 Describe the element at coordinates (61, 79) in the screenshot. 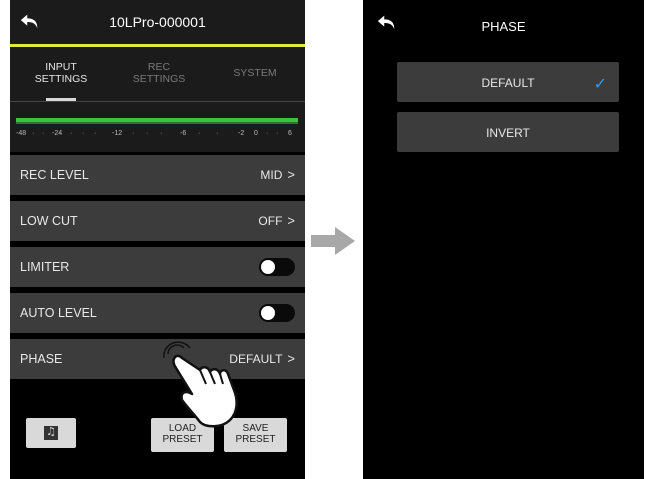

I see `tab-input-settings-line2: SETTINGS` at that location.